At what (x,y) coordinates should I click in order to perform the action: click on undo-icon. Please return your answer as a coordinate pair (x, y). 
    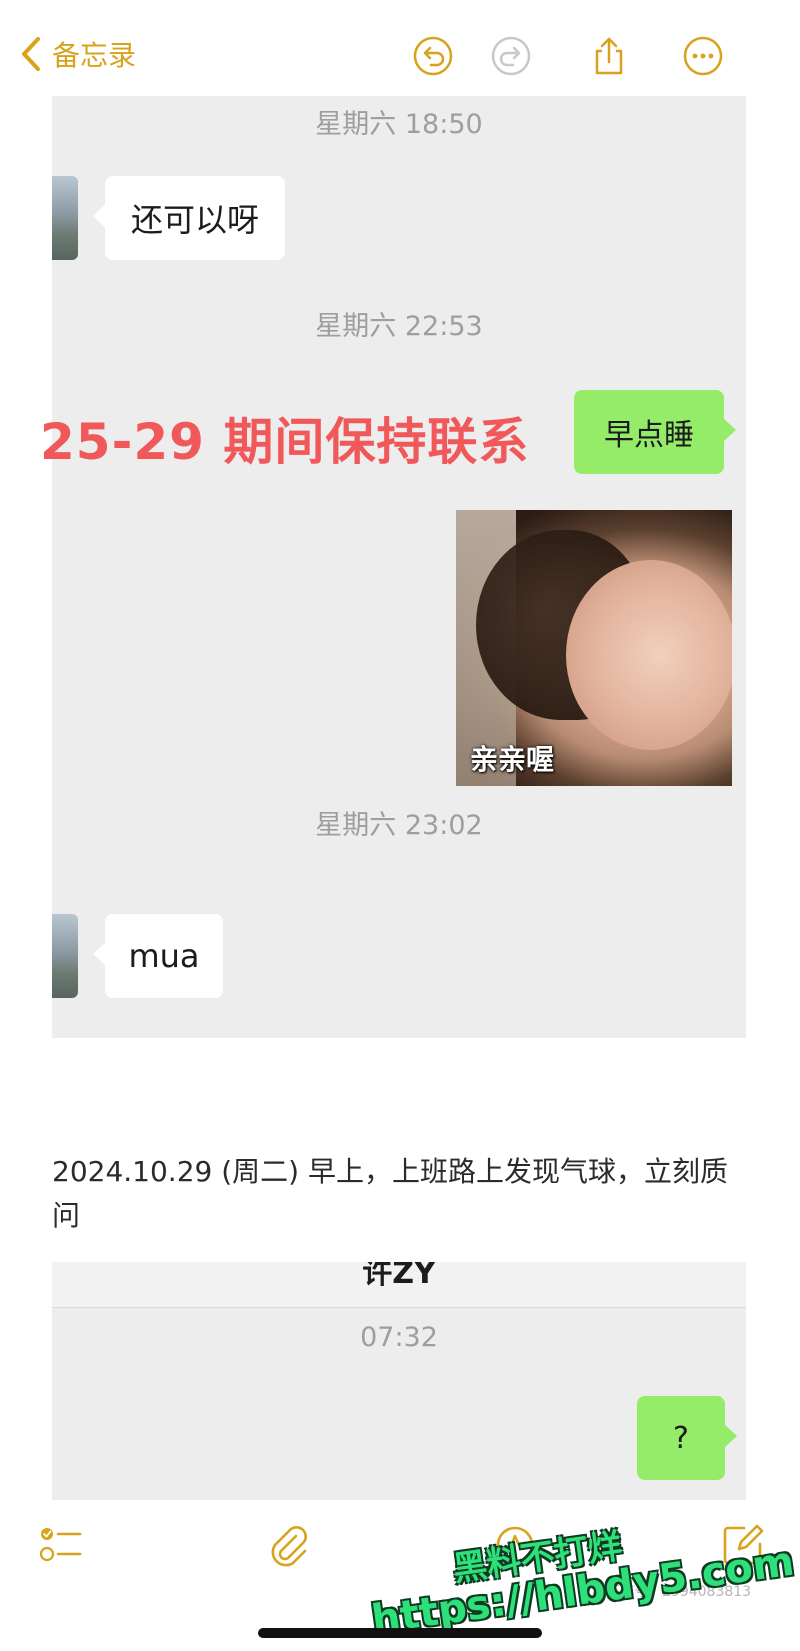
    Looking at the image, I should click on (433, 56).